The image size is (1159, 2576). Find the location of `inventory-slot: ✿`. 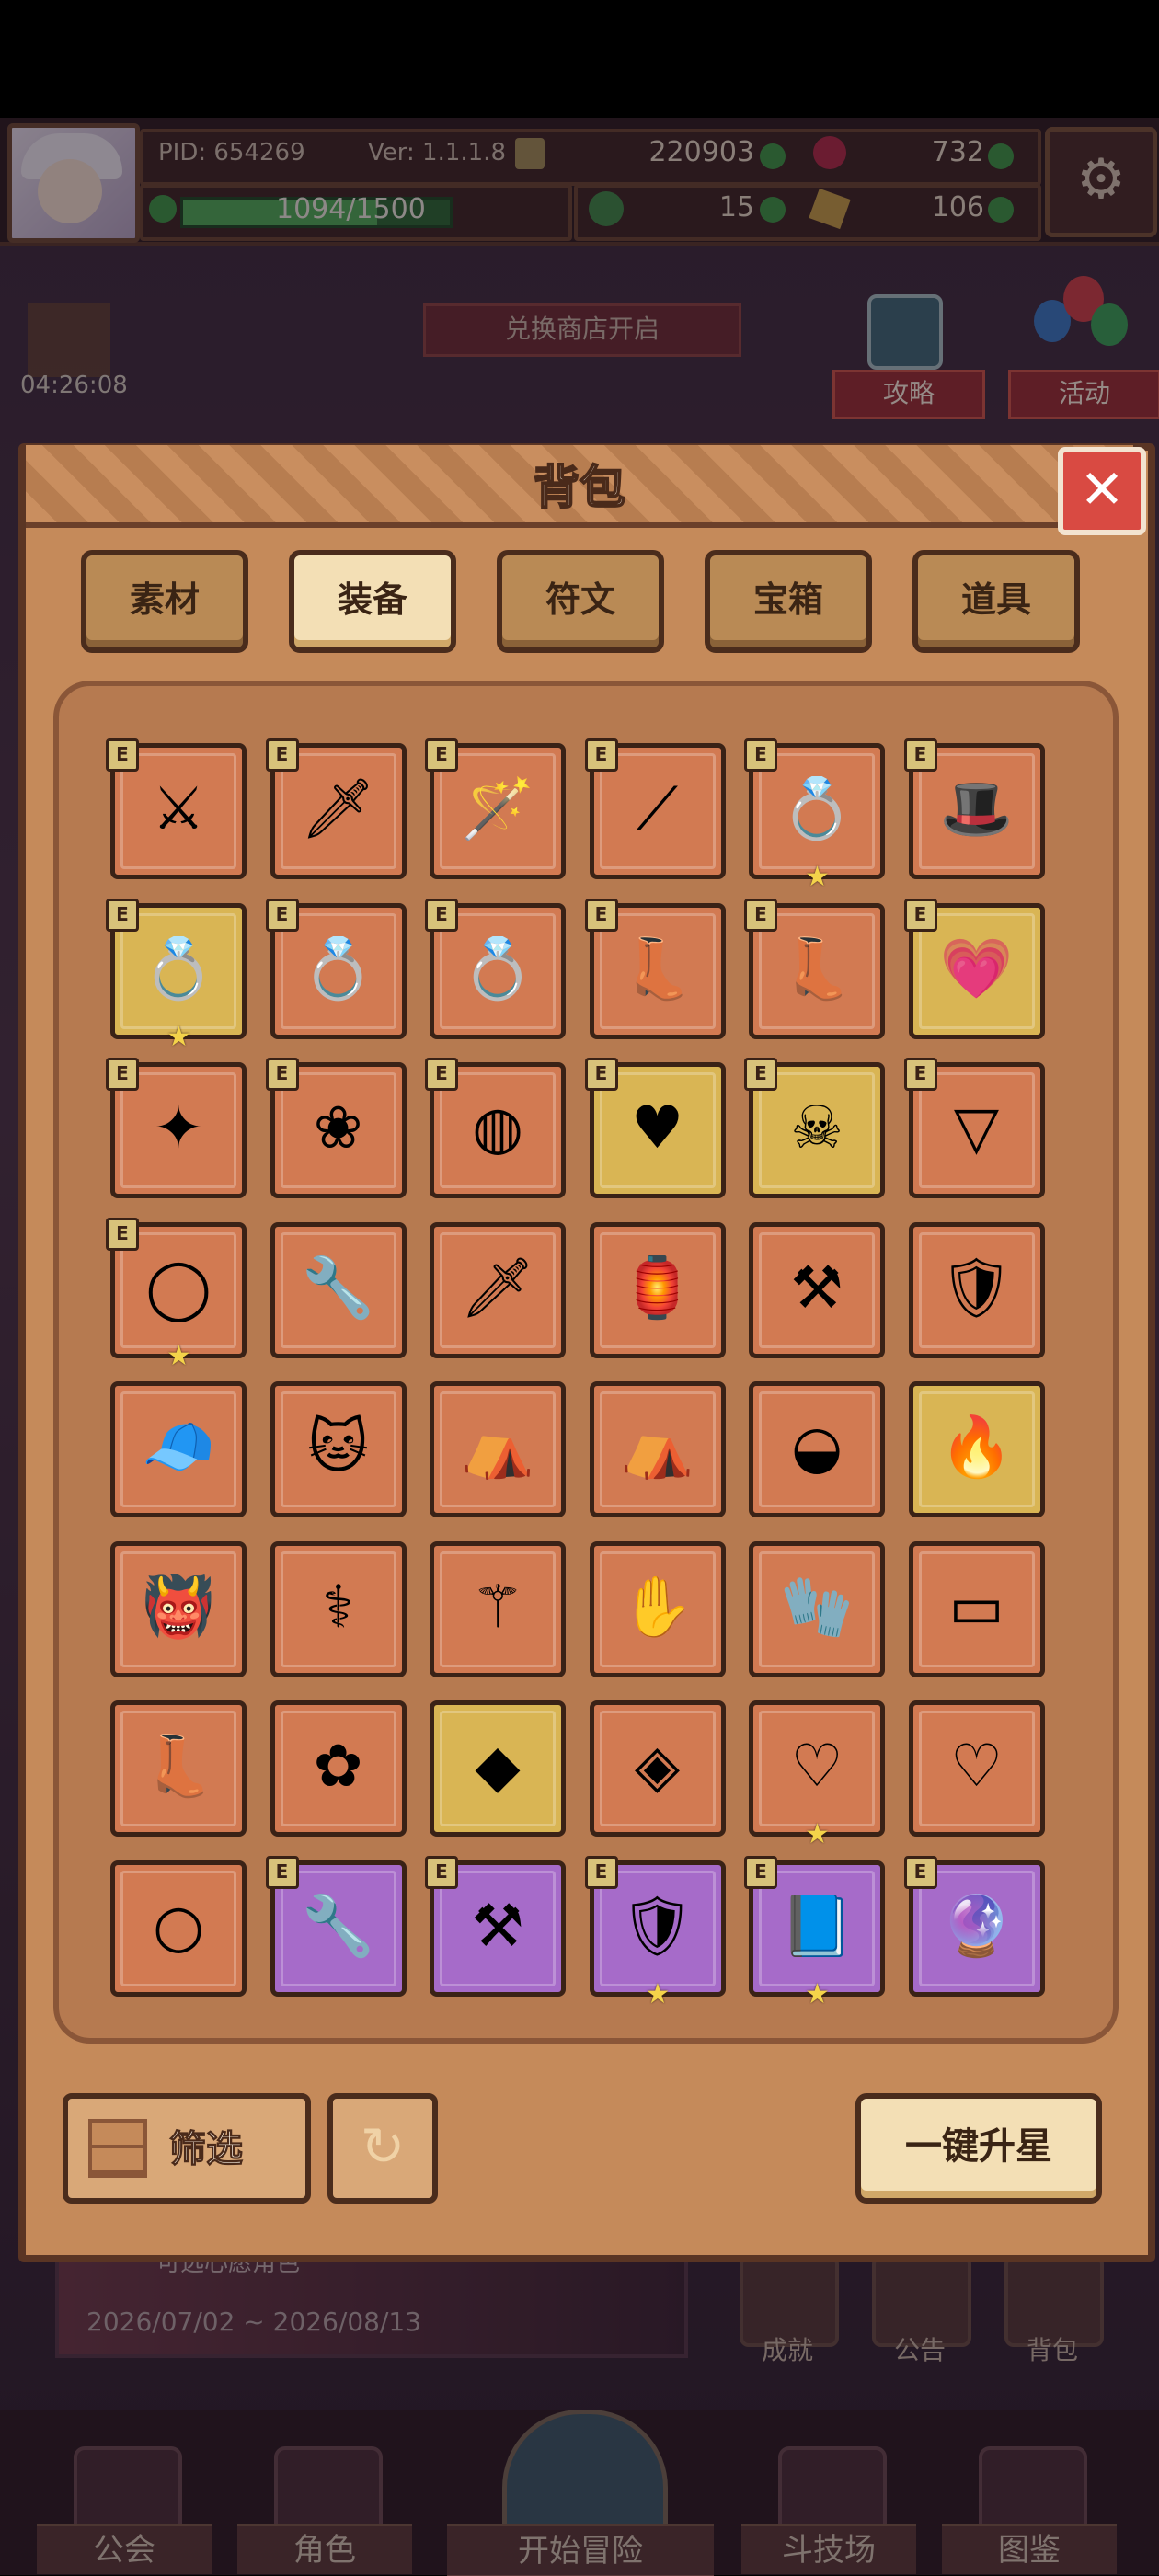

inventory-slot: ✿ is located at coordinates (338, 1769).